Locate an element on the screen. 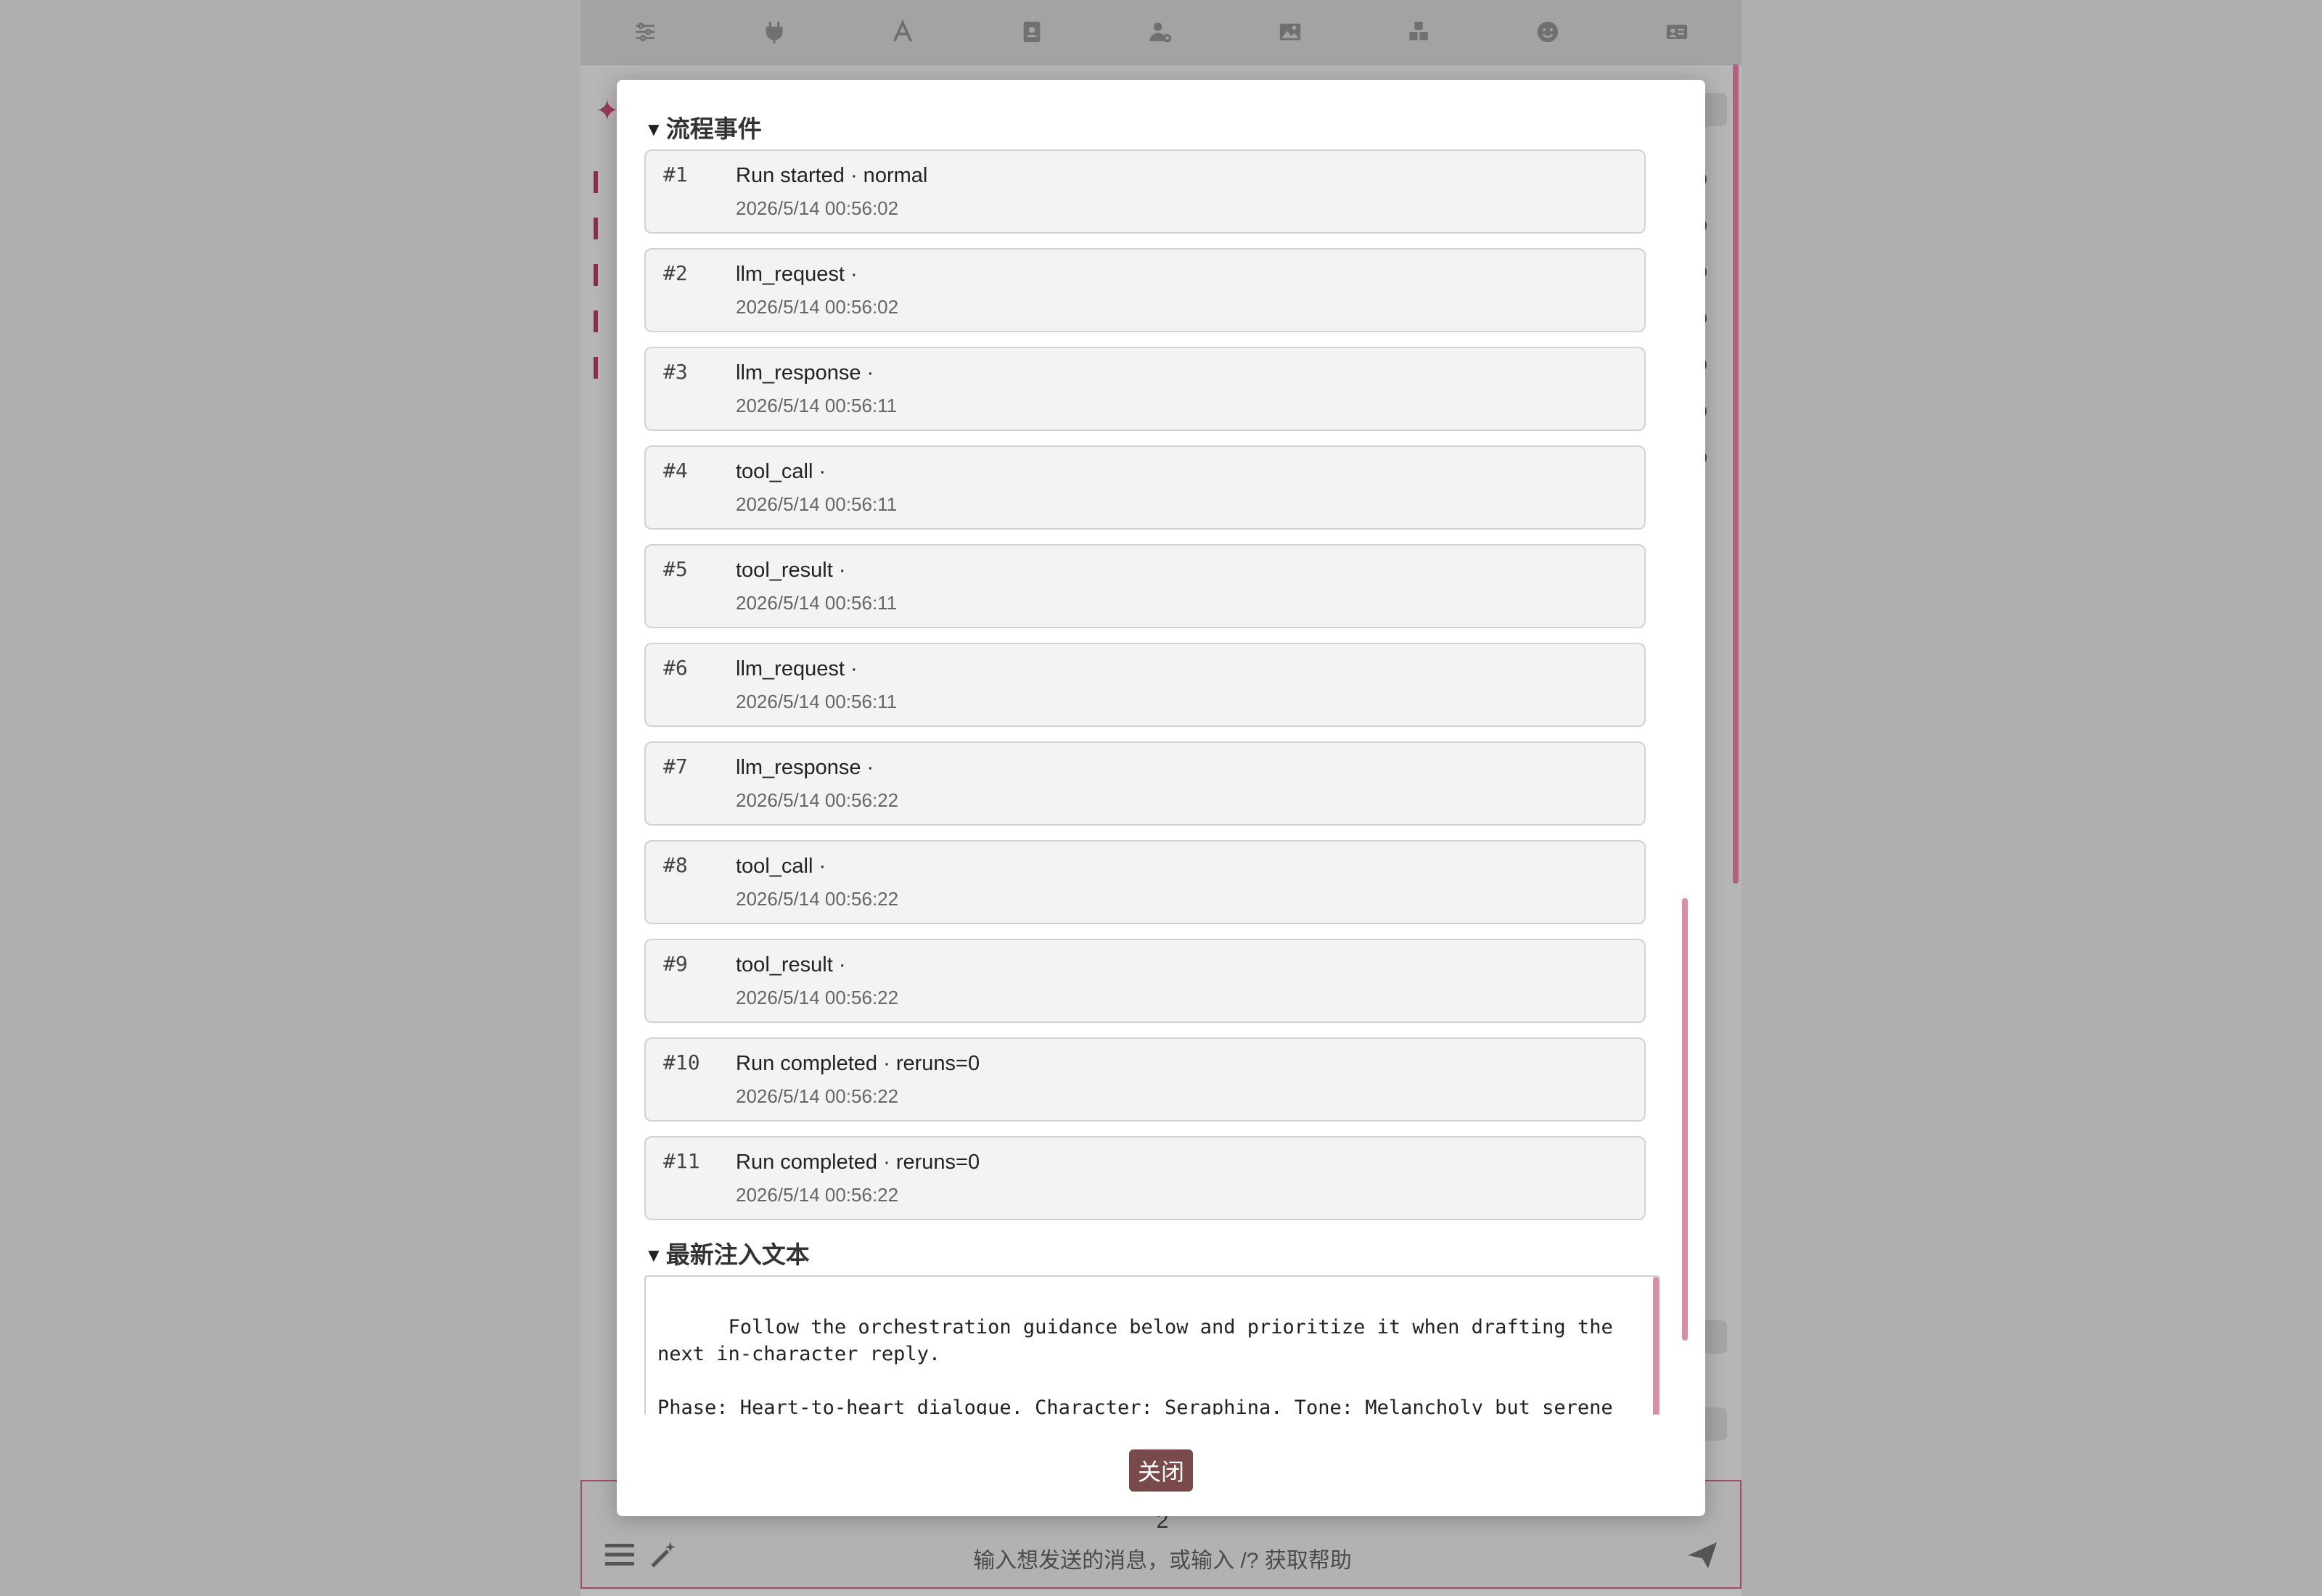  event-number: #9 is located at coordinates (675, 964).